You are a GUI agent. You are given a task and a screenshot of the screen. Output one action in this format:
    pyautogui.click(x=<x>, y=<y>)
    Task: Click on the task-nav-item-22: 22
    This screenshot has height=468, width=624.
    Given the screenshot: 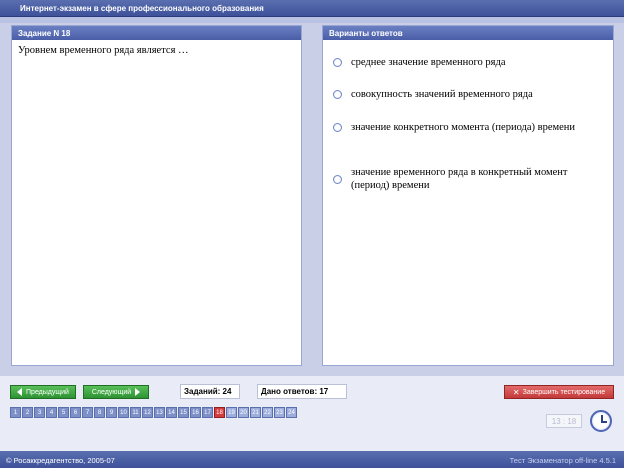 What is the action you would take?
    pyautogui.click(x=267, y=412)
    